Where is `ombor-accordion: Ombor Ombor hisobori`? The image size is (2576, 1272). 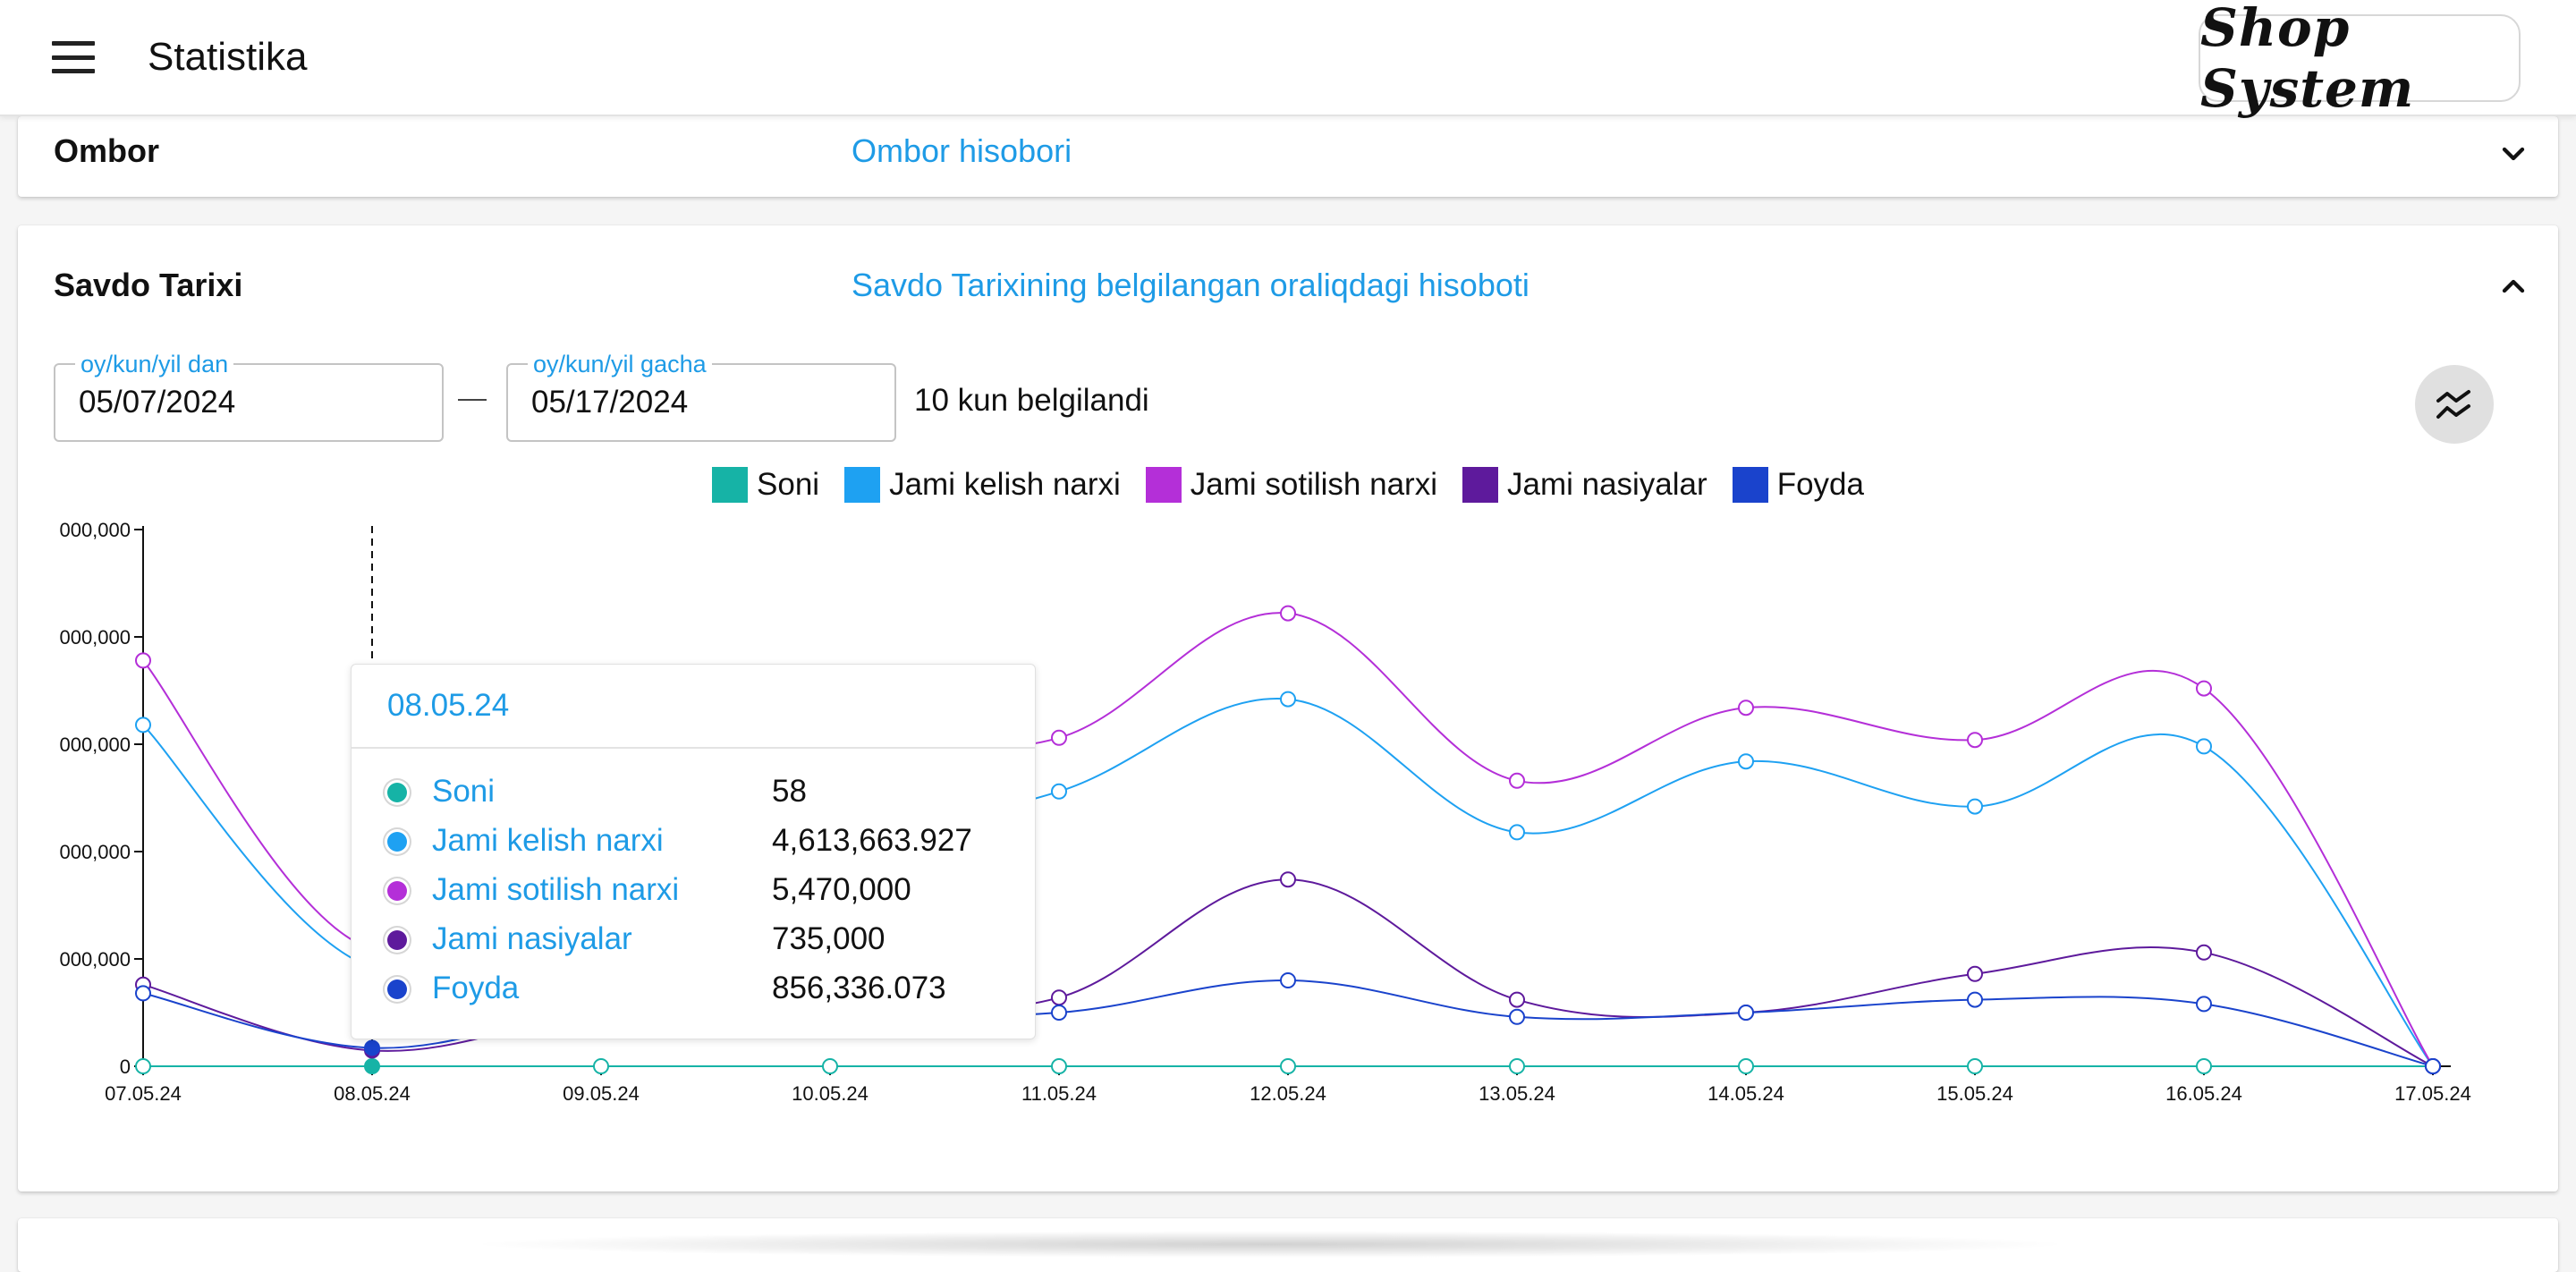
ombor-accordion: Ombor Ombor hisobori is located at coordinates (1288, 156).